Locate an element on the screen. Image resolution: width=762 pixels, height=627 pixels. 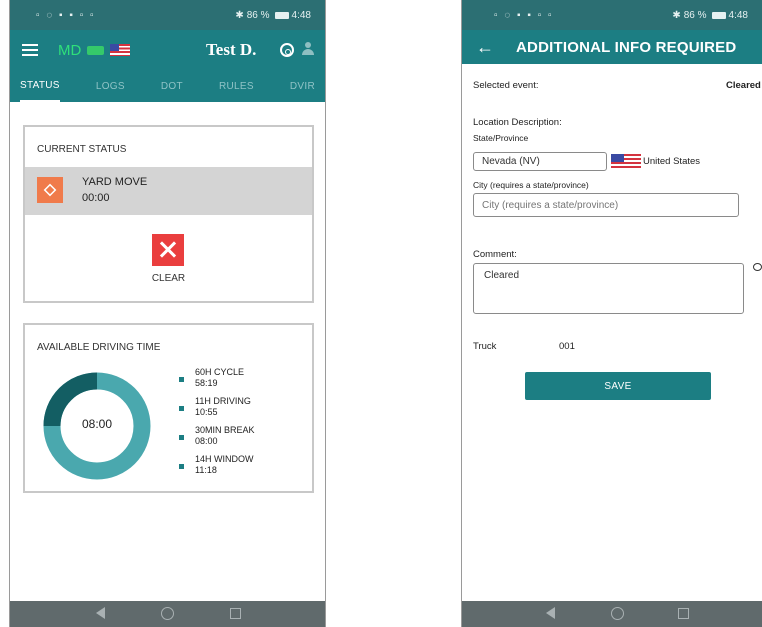
state-select: Nevada (NV) is located at coordinates (540, 161).